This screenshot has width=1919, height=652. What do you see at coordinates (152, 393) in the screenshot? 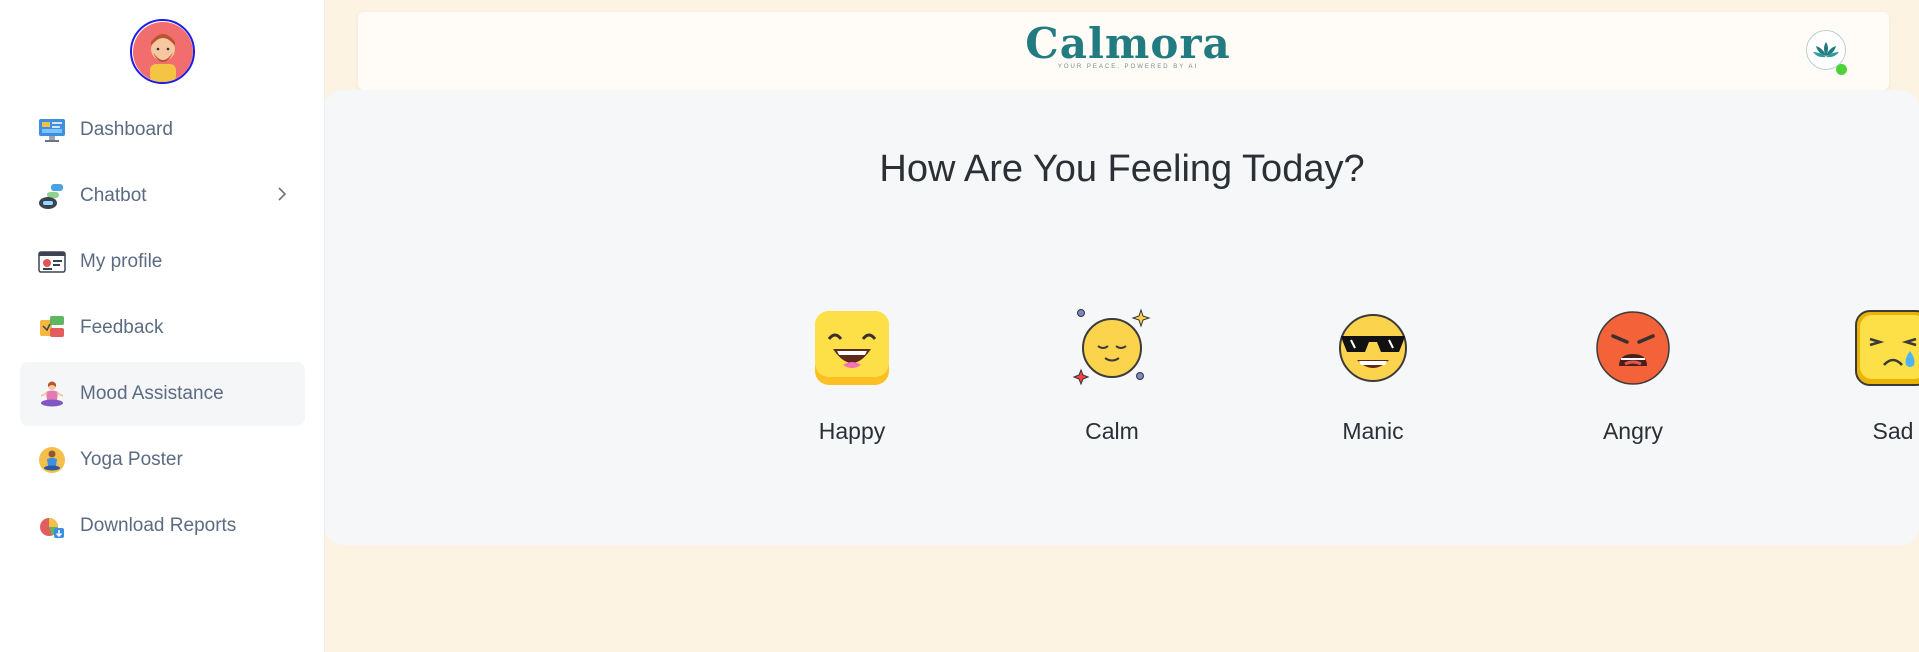
I see `sidebar-item-label: Mood Assistance` at bounding box center [152, 393].